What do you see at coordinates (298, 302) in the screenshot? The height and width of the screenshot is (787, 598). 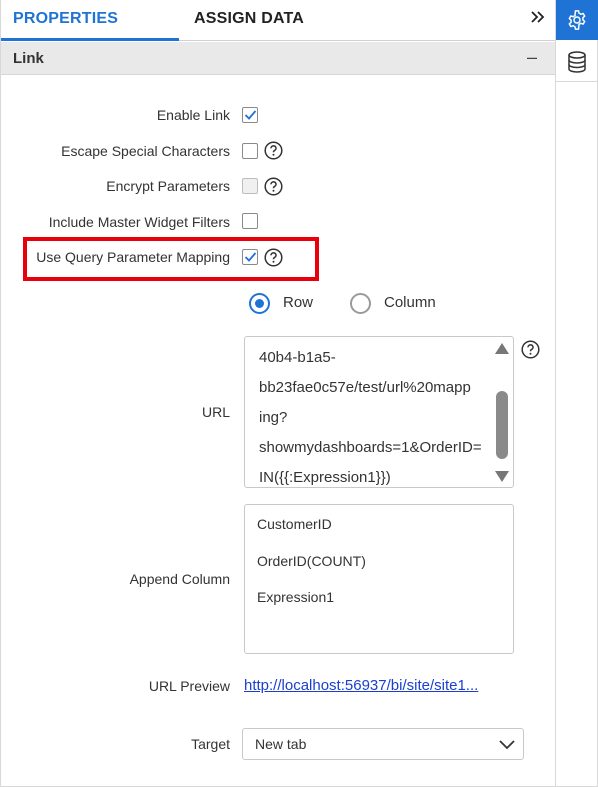 I see `row-radio-label: Row` at bounding box center [298, 302].